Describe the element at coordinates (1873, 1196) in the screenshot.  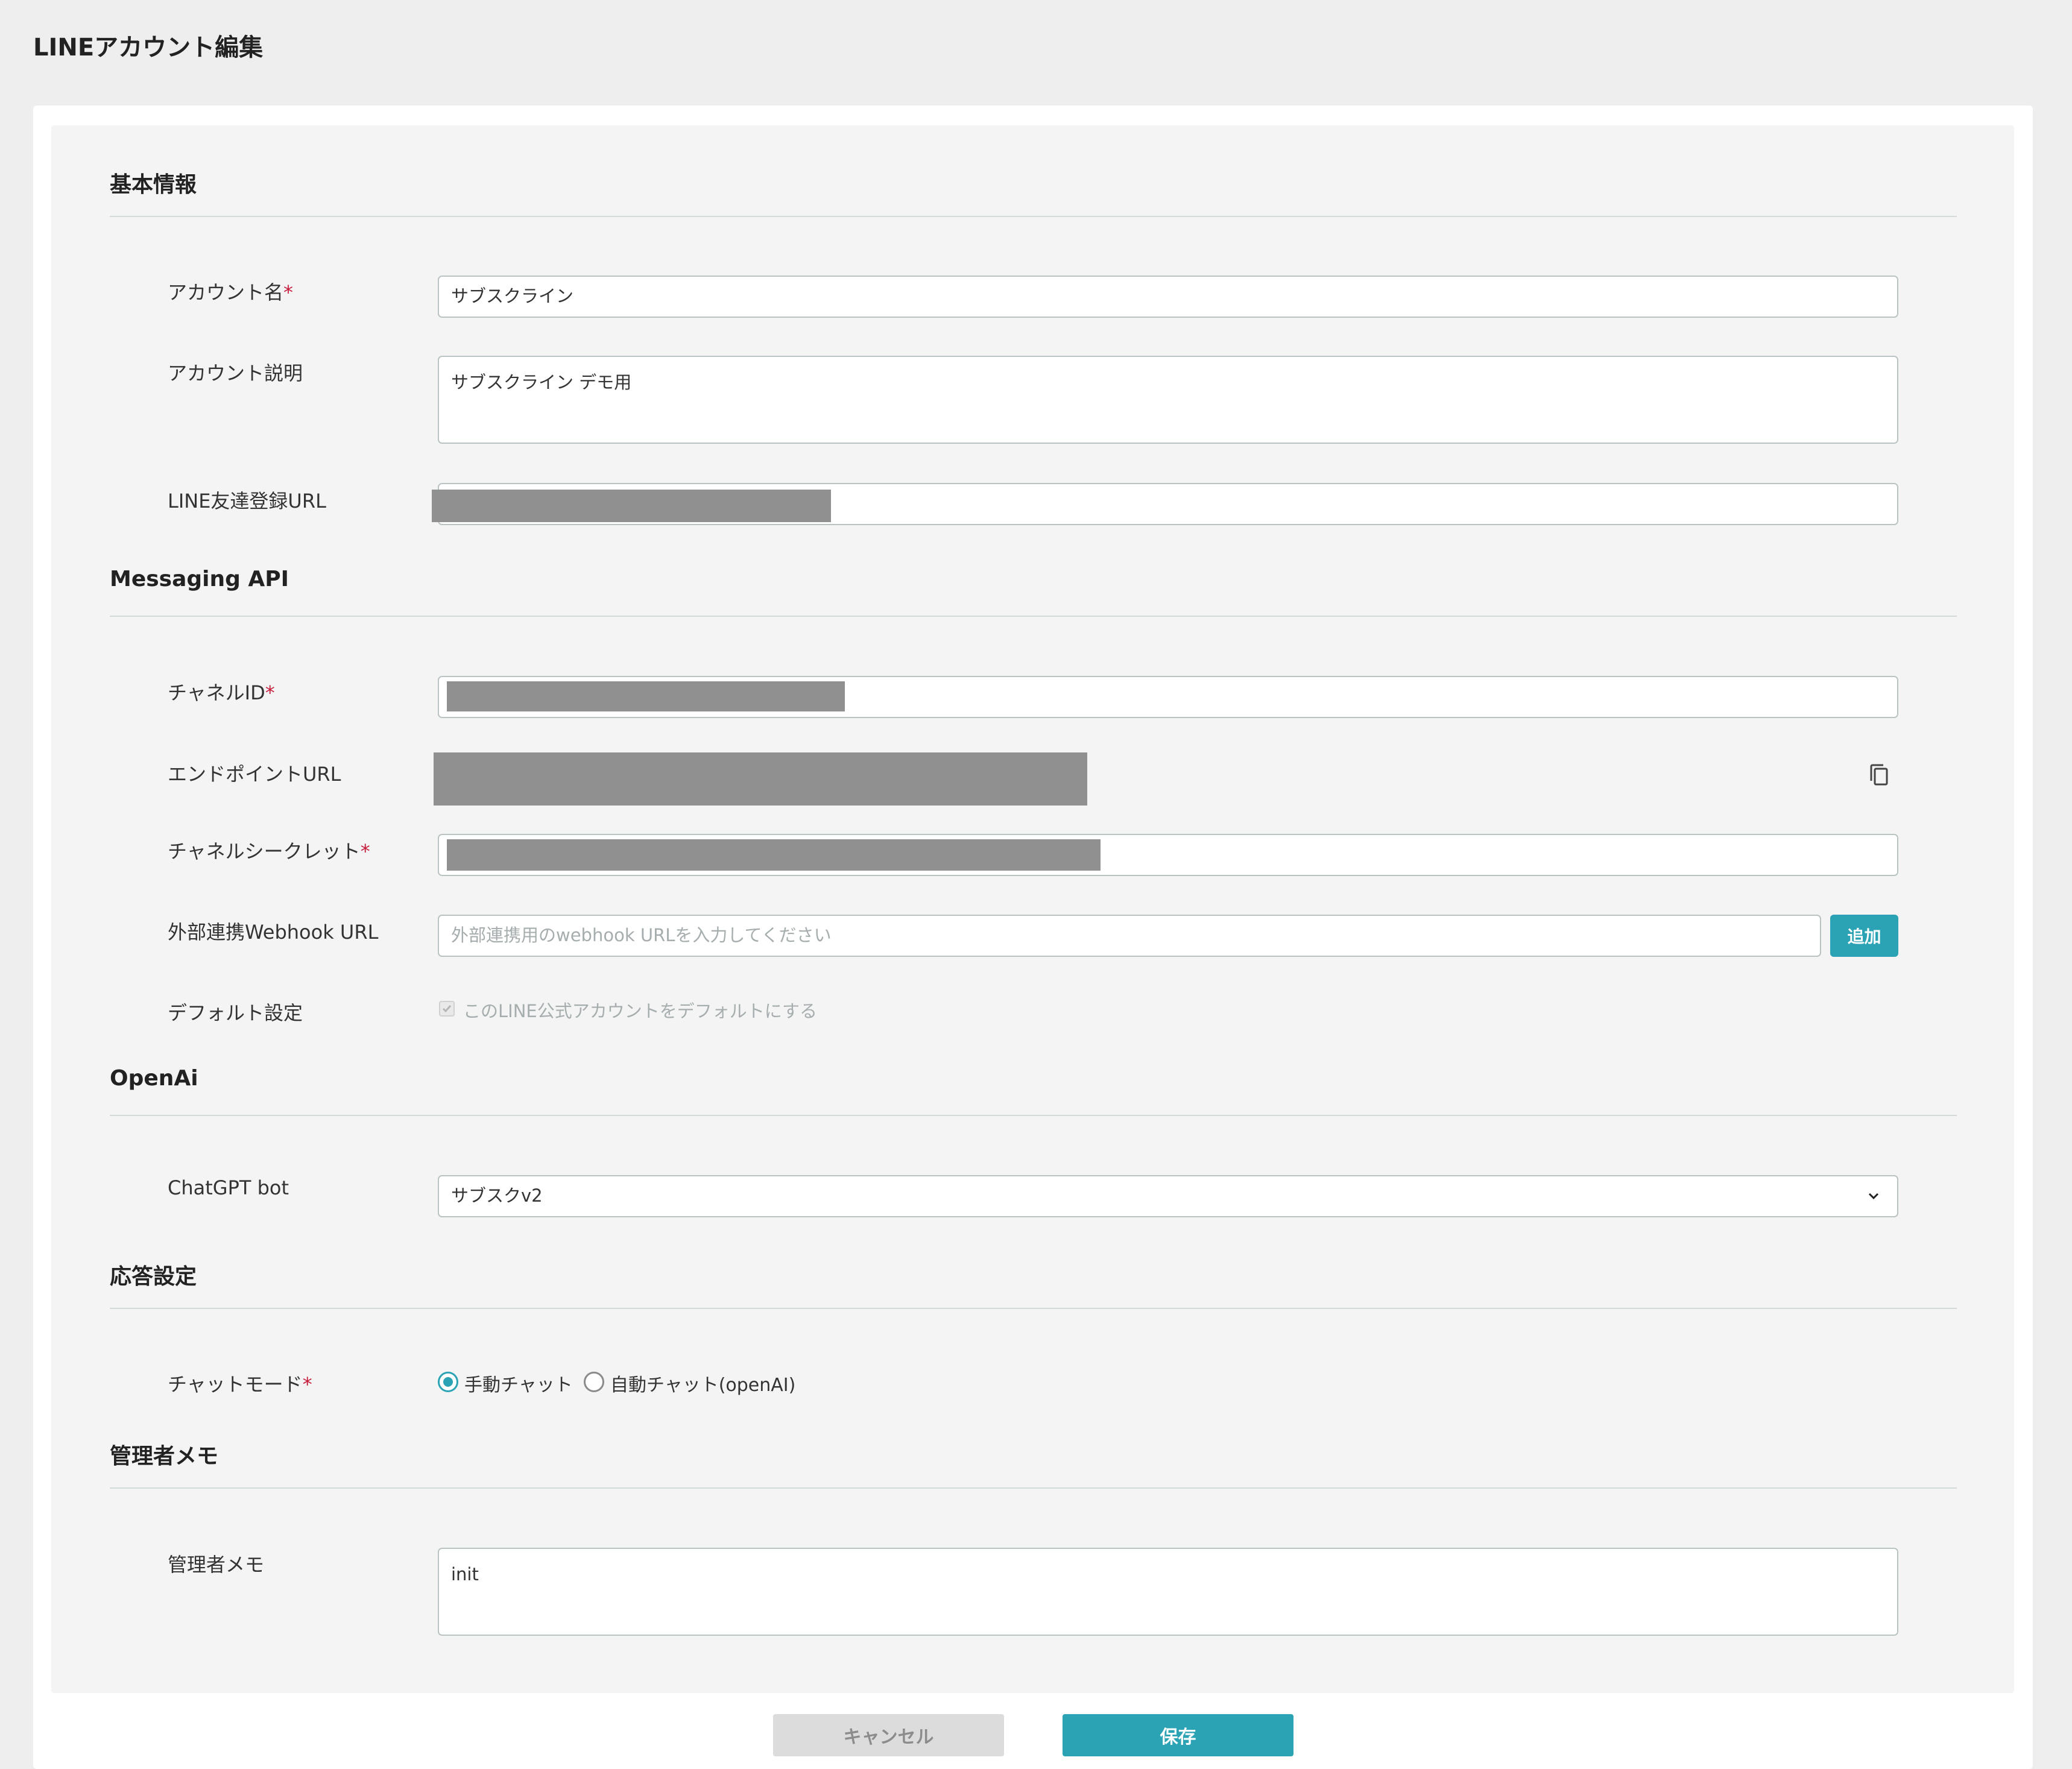
I see `chevron-down-icon` at that location.